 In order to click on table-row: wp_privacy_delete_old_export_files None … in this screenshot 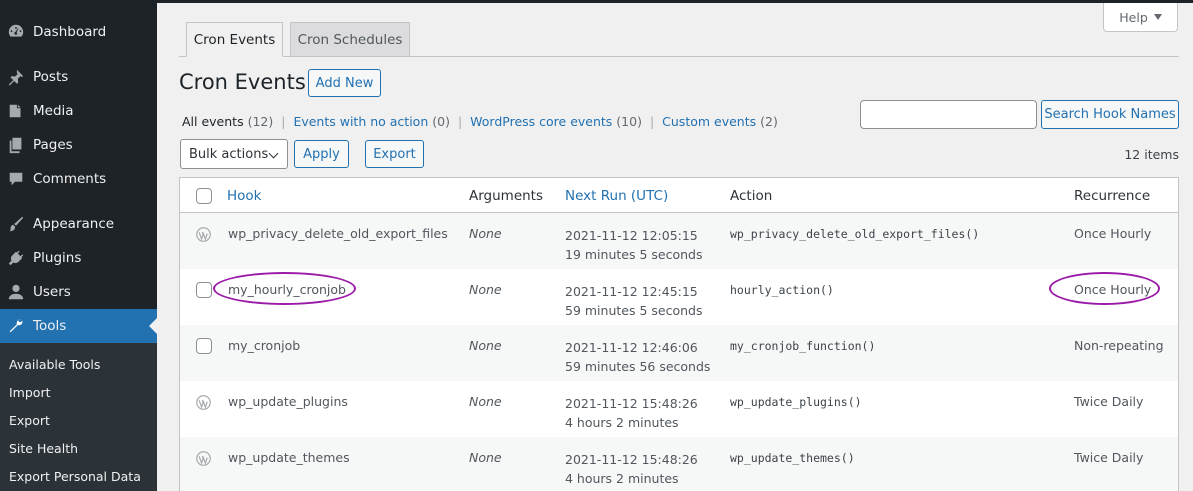, I will do `click(679, 241)`.